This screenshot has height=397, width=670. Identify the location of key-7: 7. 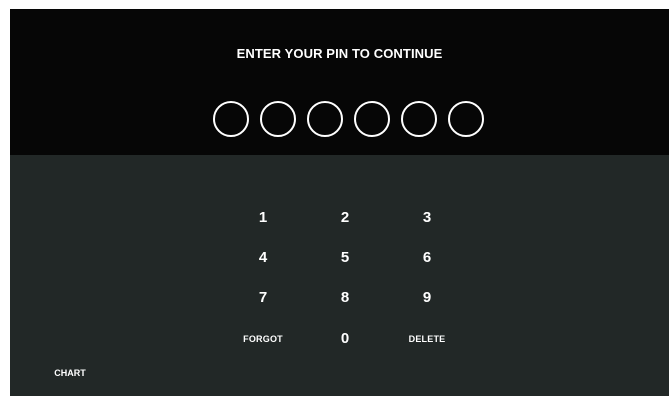
(263, 297).